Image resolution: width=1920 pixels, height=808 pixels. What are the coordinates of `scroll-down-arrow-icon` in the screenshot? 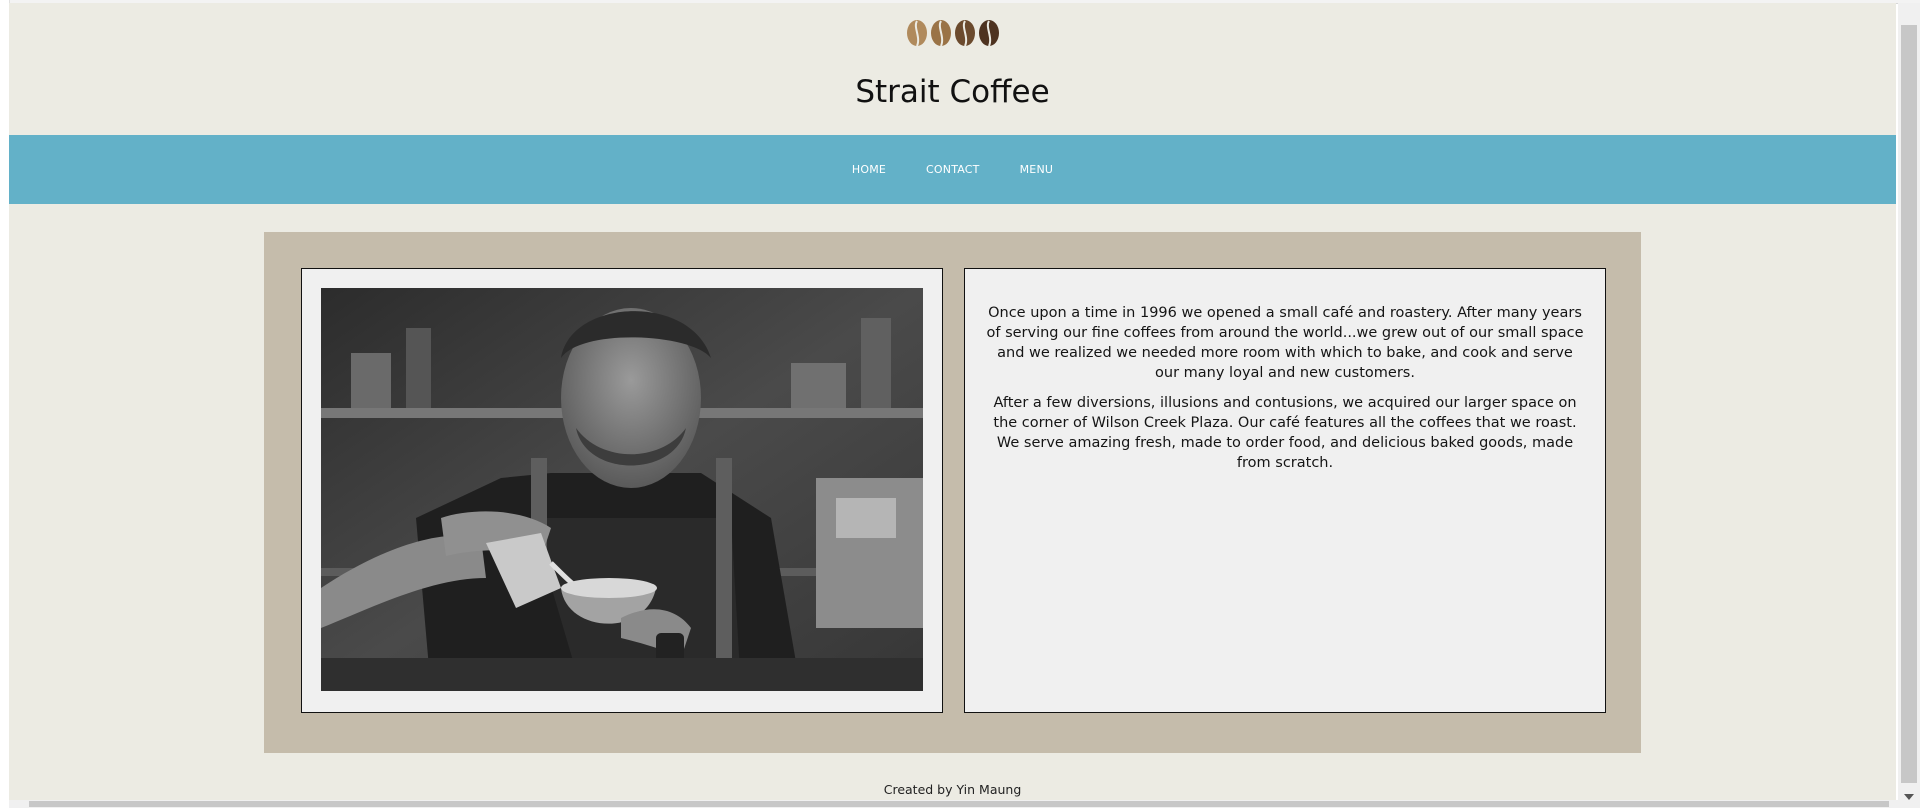 It's located at (1909, 797).